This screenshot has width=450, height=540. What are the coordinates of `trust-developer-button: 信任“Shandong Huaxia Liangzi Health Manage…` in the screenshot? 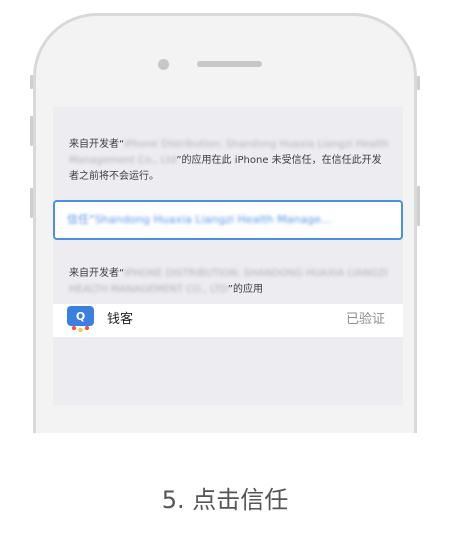 It's located at (228, 220).